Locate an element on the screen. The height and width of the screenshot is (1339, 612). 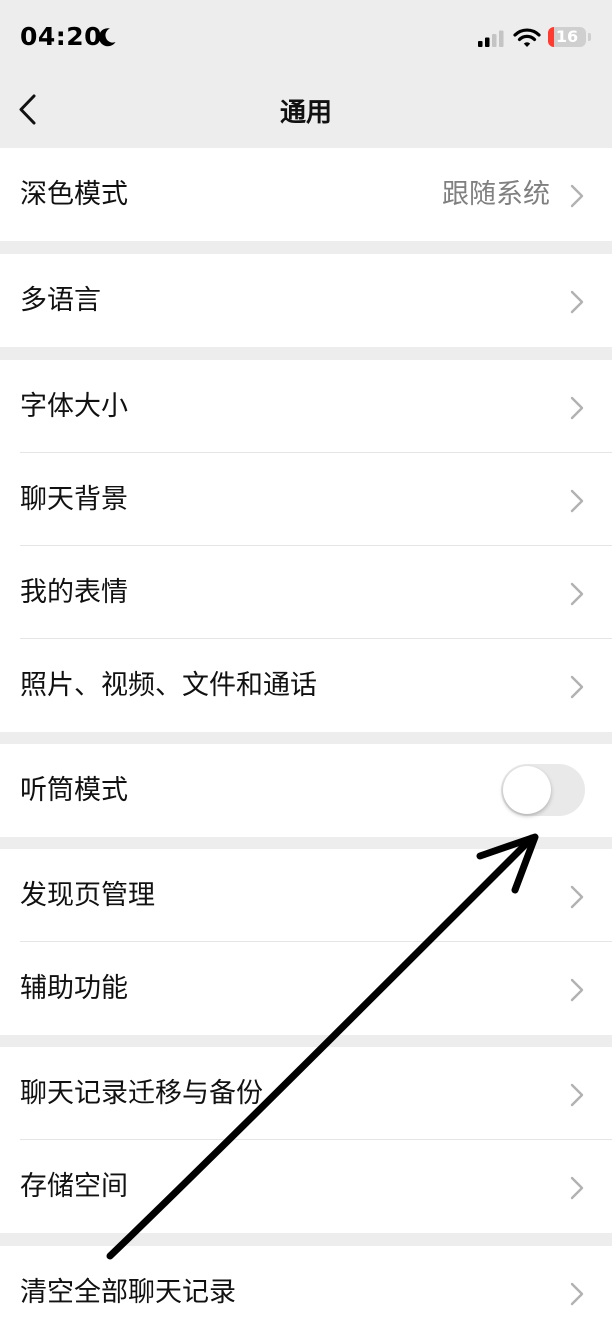
settings-row-storage: 存储空间 is located at coordinates (306, 1186).